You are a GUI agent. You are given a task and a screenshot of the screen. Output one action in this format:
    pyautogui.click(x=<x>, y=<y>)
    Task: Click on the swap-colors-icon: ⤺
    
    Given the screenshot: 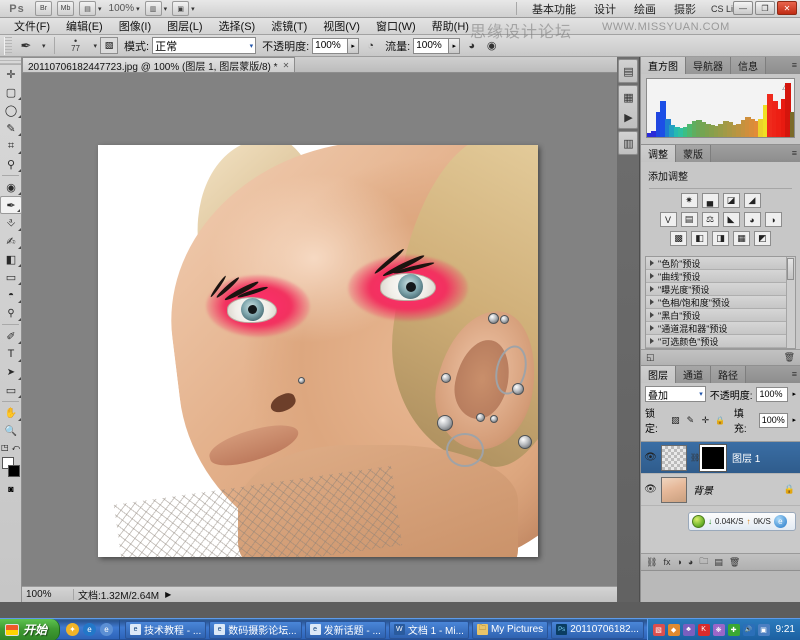 What is the action you would take?
    pyautogui.click(x=16, y=448)
    